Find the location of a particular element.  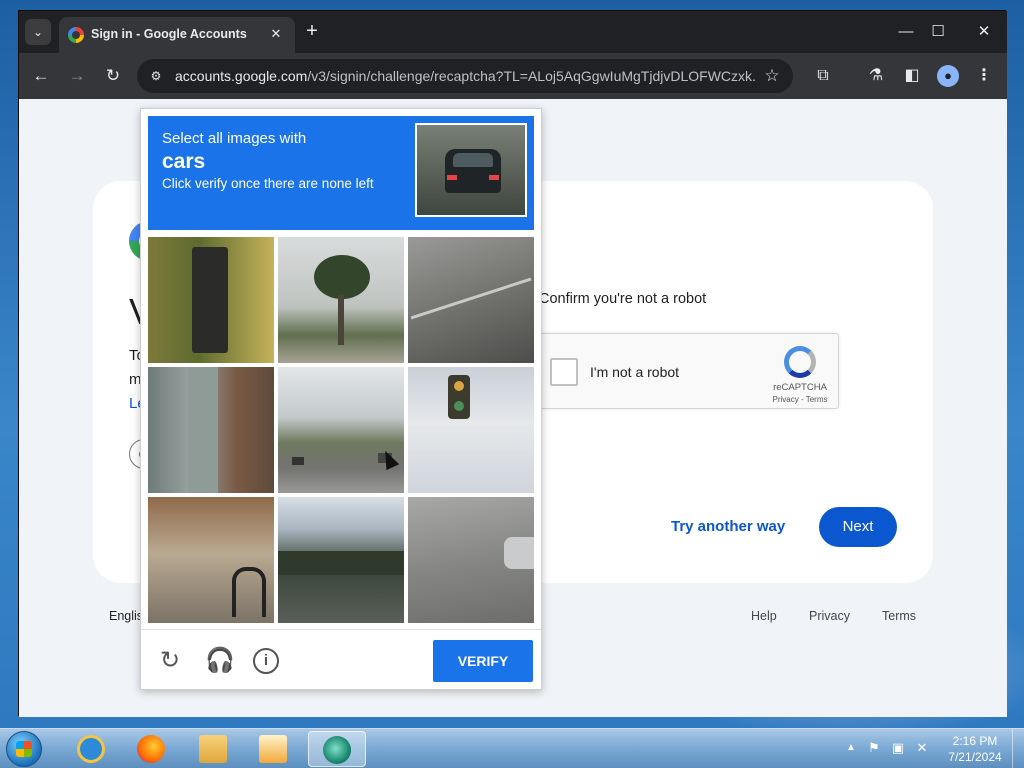

taskbar-active-app is located at coordinates (337, 749).